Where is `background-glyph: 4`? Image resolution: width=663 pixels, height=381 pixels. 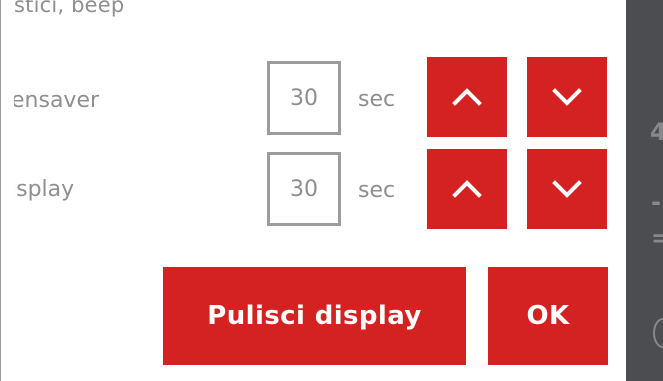
background-glyph: 4 is located at coordinates (656, 132).